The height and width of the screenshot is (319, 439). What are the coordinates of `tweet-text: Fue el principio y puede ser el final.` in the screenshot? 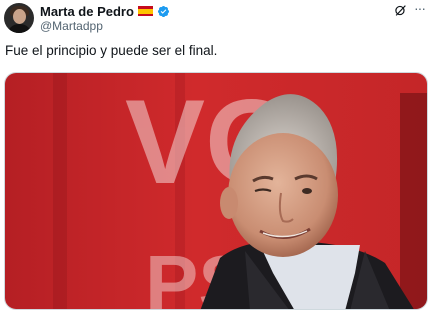 It's located at (111, 50).